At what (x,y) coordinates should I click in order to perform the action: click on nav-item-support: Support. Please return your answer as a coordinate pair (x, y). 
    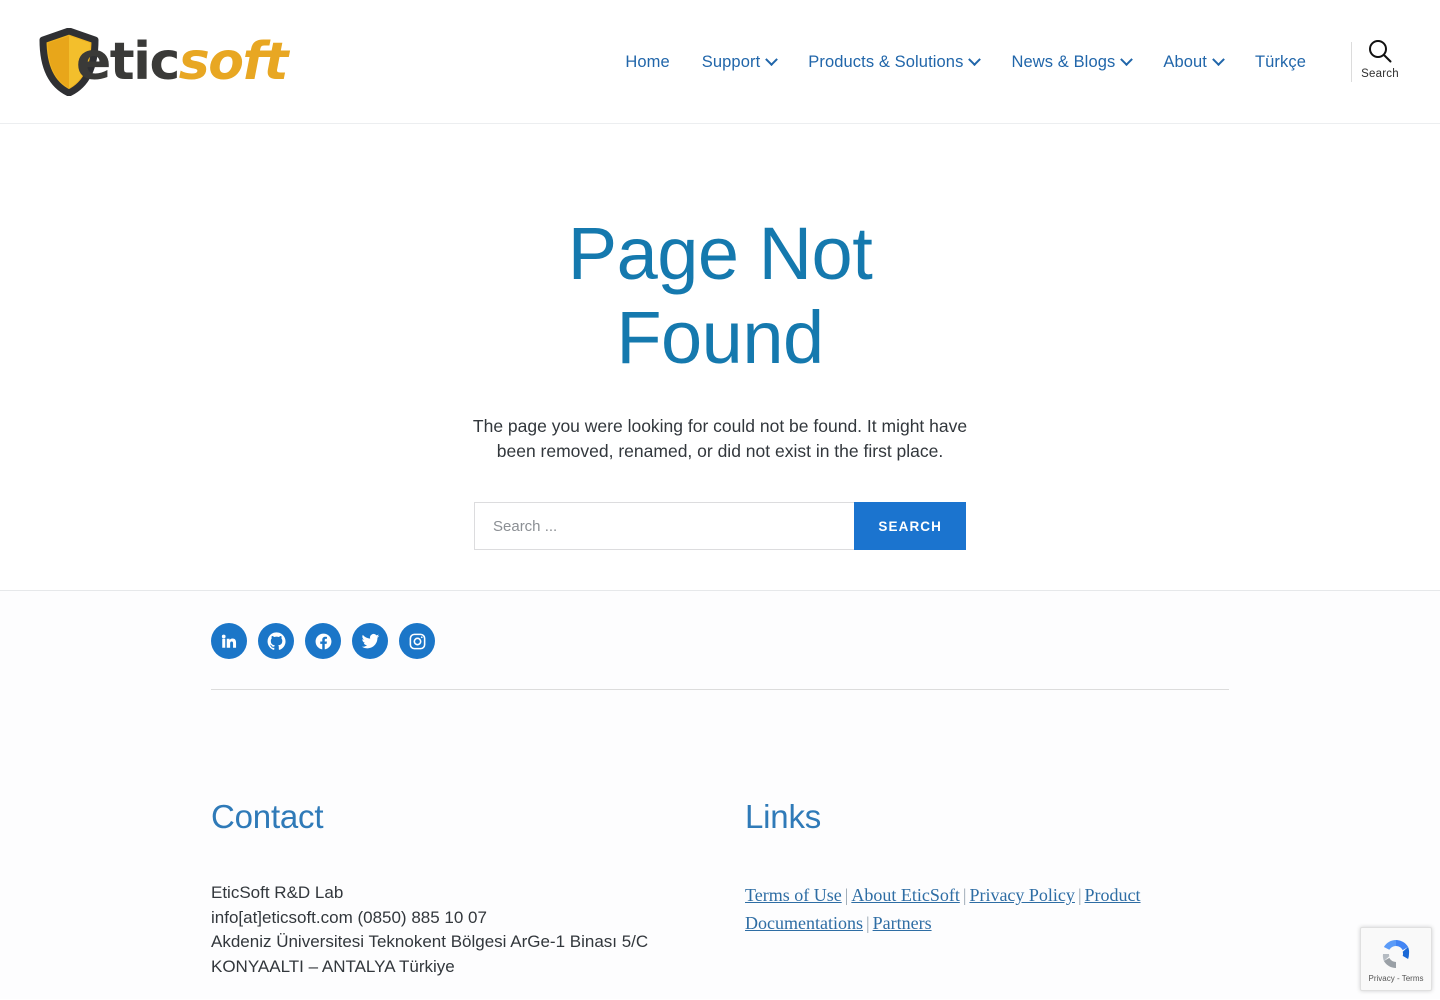
    Looking at the image, I should click on (739, 62).